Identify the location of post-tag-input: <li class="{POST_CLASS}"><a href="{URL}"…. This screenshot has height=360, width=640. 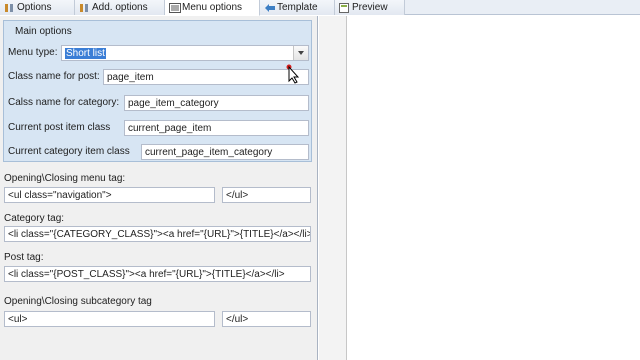
(157, 274).